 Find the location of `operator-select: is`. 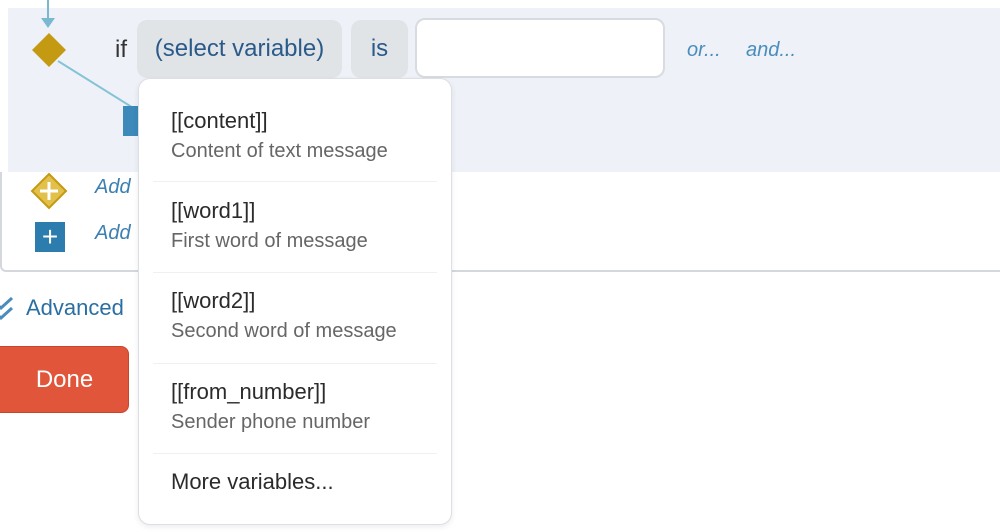

operator-select: is is located at coordinates (379, 49).